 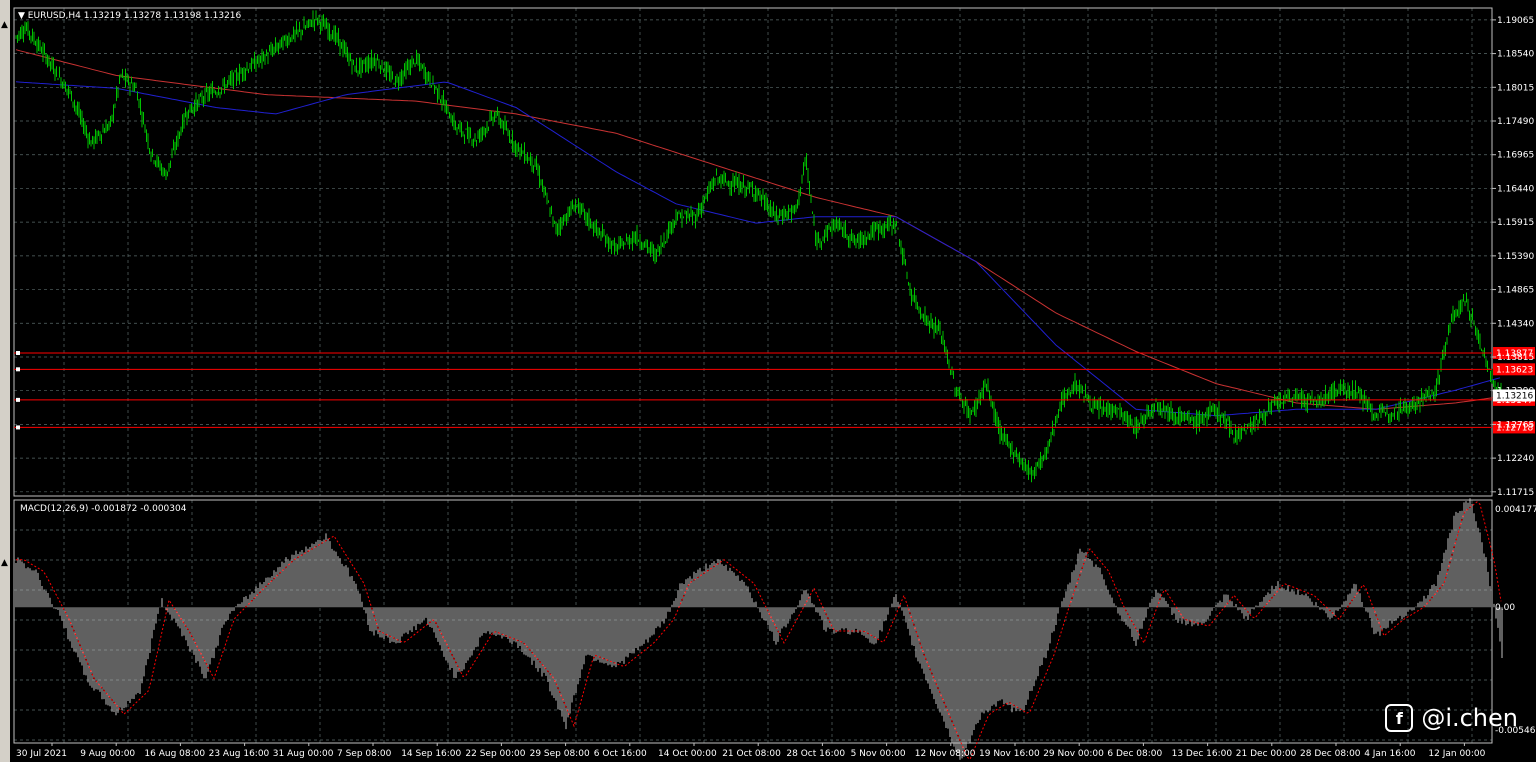 What do you see at coordinates (1515, 189) in the screenshot?
I see `price-tick-label: 1.16440` at bounding box center [1515, 189].